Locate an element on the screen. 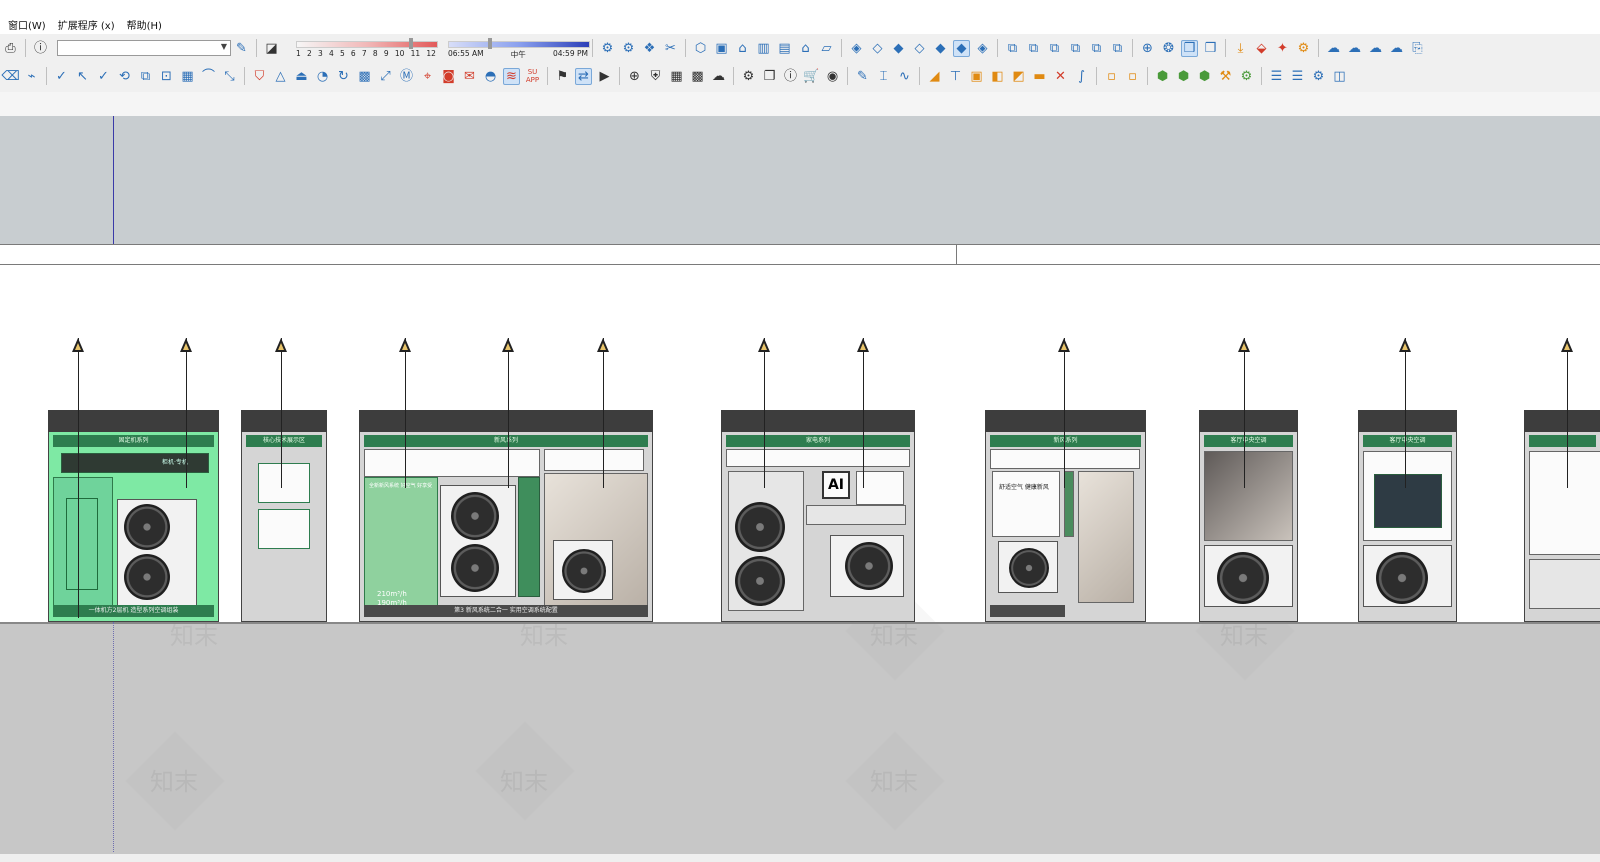 The width and height of the screenshot is (1600, 862). pencil-icon: ✎ is located at coordinates (862, 76).